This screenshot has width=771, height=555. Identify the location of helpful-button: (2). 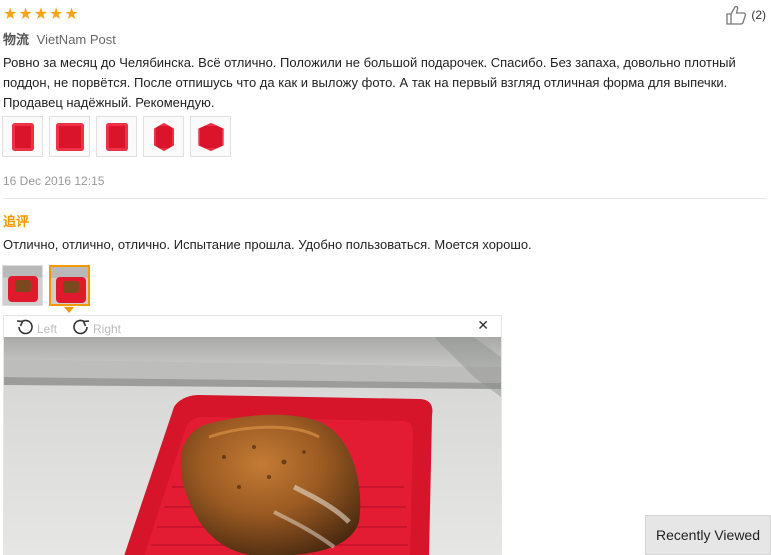
(745, 15).